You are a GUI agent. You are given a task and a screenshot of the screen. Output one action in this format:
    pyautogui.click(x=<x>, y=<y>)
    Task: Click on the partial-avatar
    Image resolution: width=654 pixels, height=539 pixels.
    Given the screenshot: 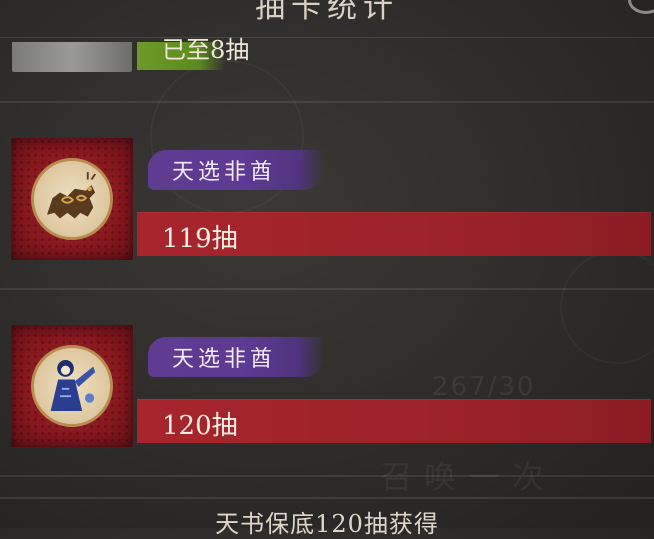 What is the action you would take?
    pyautogui.click(x=72, y=57)
    